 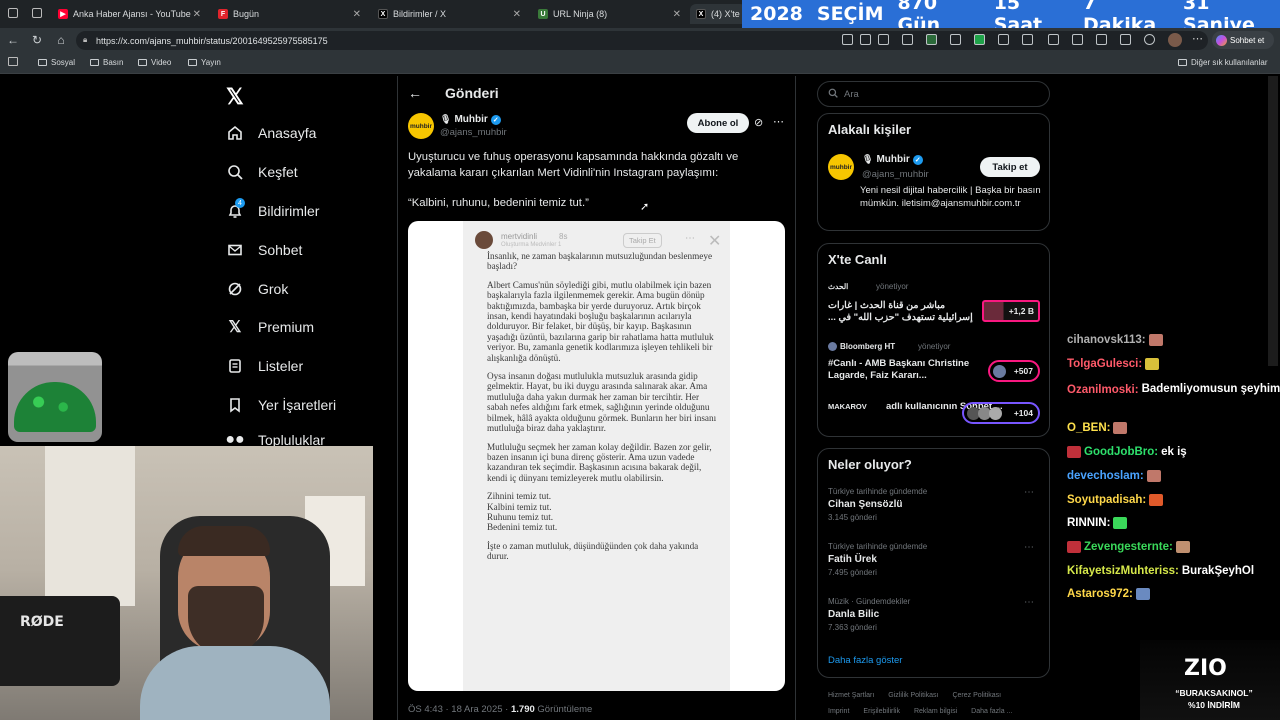 I want to click on chat-message: GoodJobBro: ek iş, so click(x=1127, y=452).